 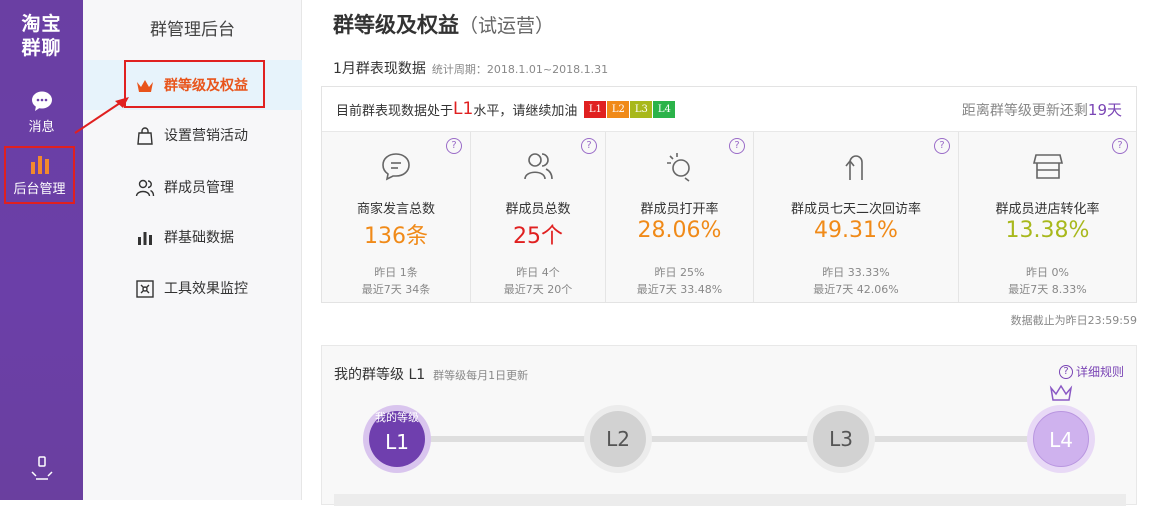 I want to click on page-title-sub: （试运营）, so click(x=507, y=26).